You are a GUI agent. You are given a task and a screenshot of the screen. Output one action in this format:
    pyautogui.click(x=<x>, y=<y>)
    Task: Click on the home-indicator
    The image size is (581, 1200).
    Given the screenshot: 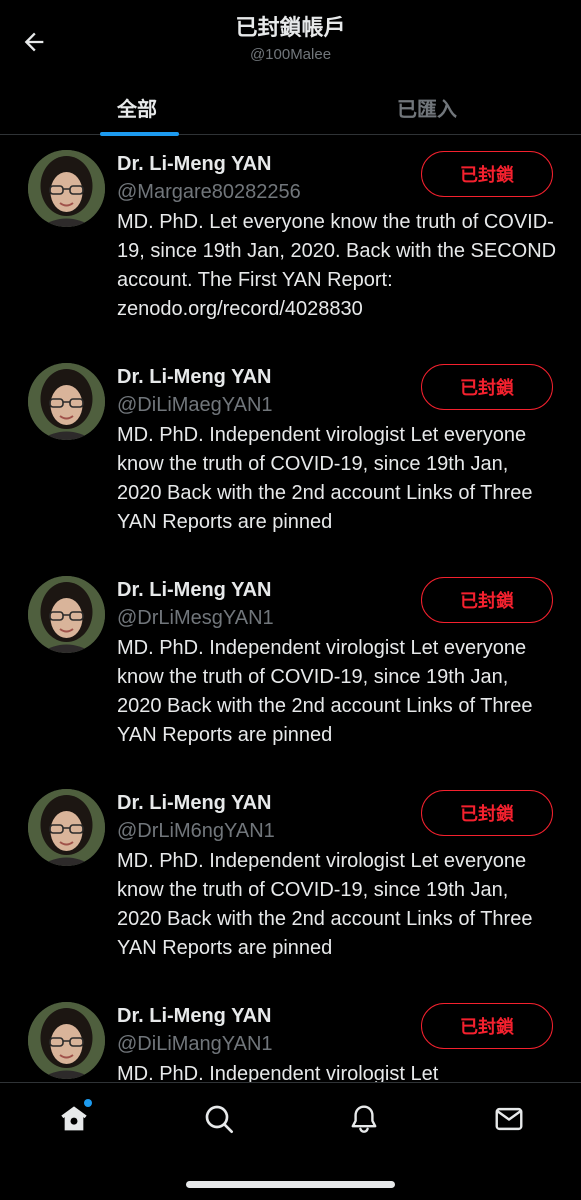 What is the action you would take?
    pyautogui.click(x=290, y=1184)
    